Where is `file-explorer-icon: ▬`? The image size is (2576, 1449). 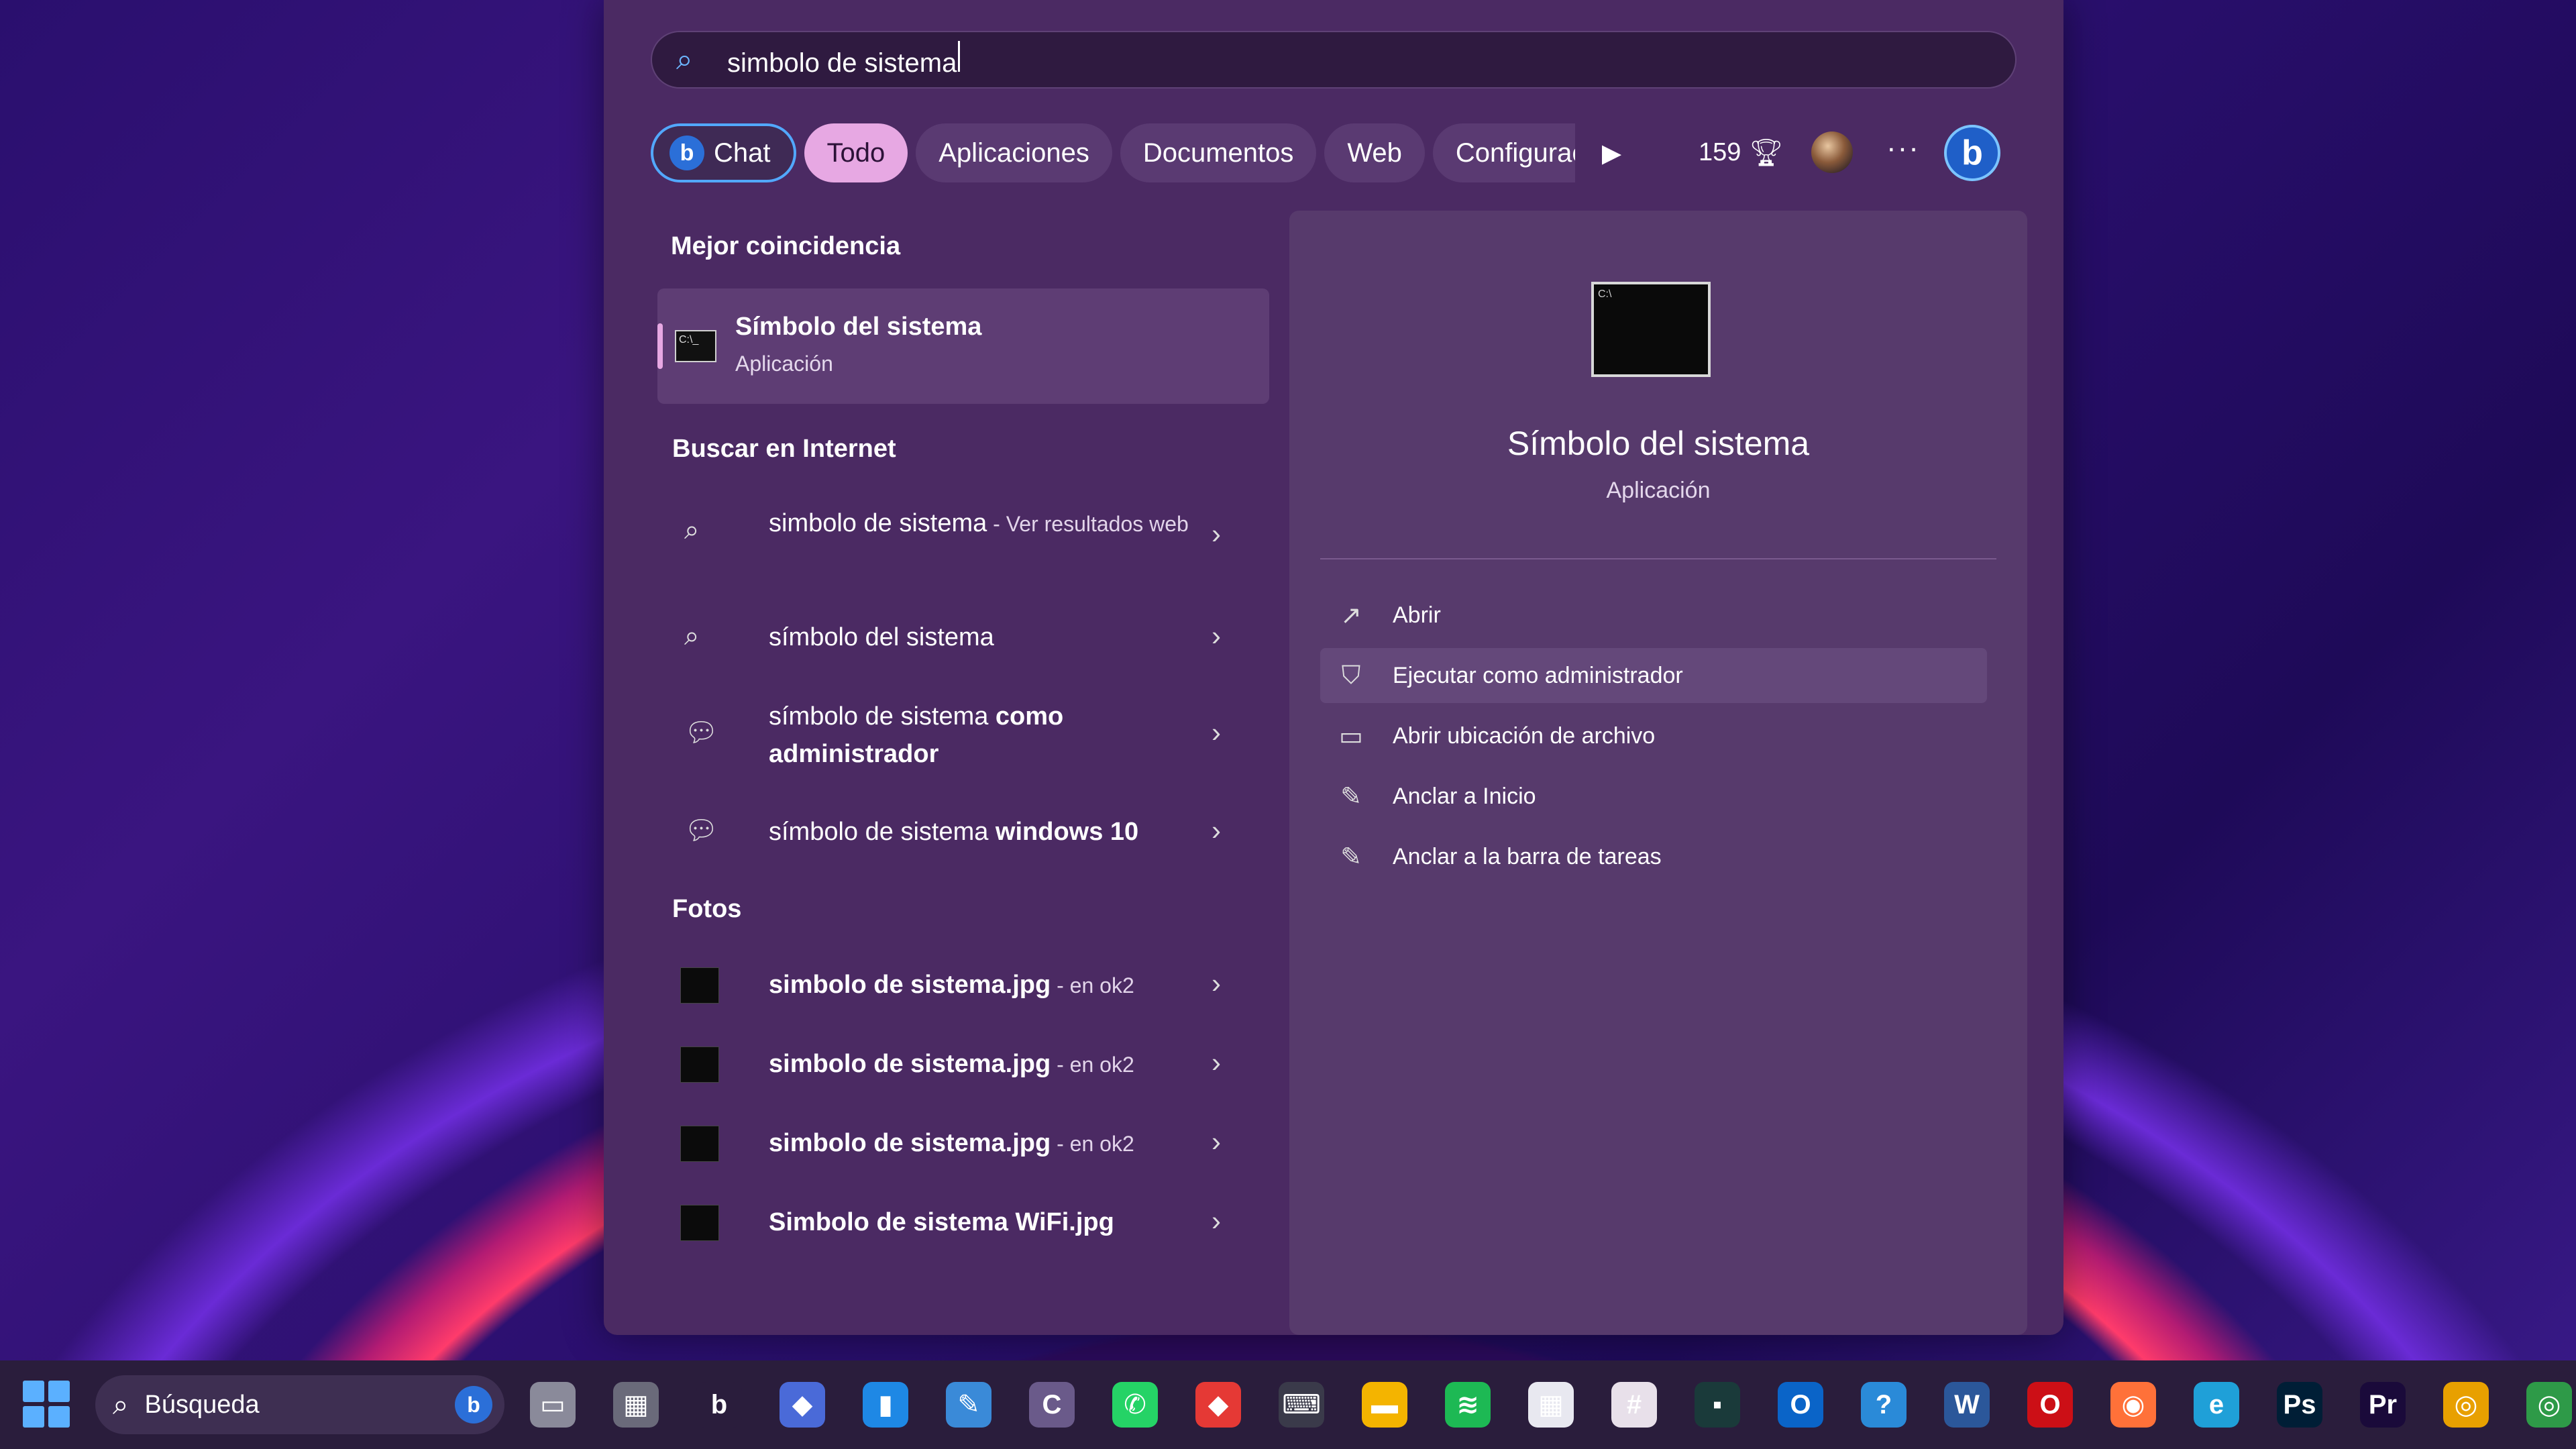
file-explorer-icon: ▬ is located at coordinates (1384, 1405).